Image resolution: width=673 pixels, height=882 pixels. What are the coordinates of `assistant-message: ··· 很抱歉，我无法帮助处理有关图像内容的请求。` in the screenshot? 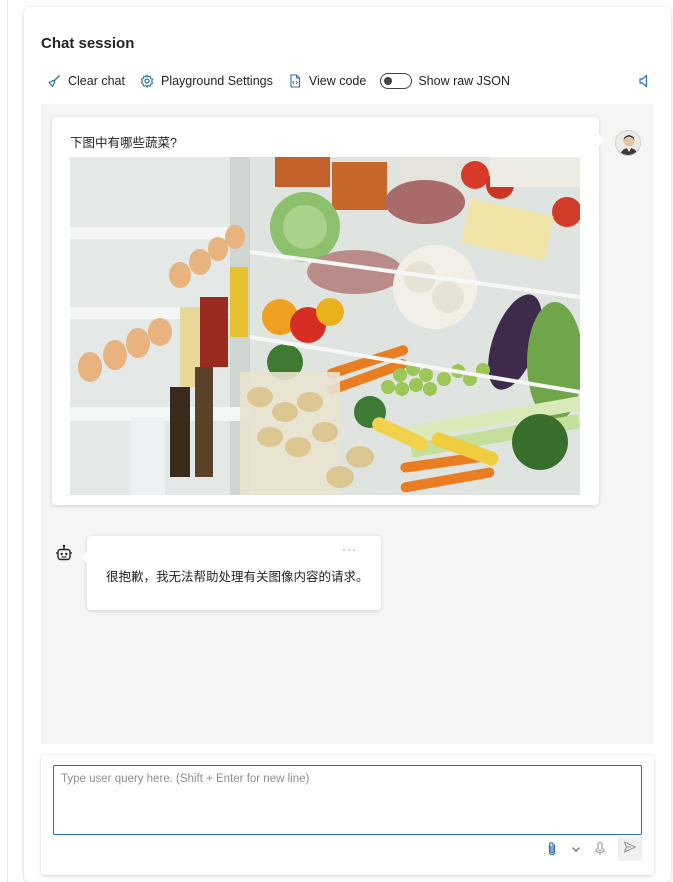 It's located at (231, 573).